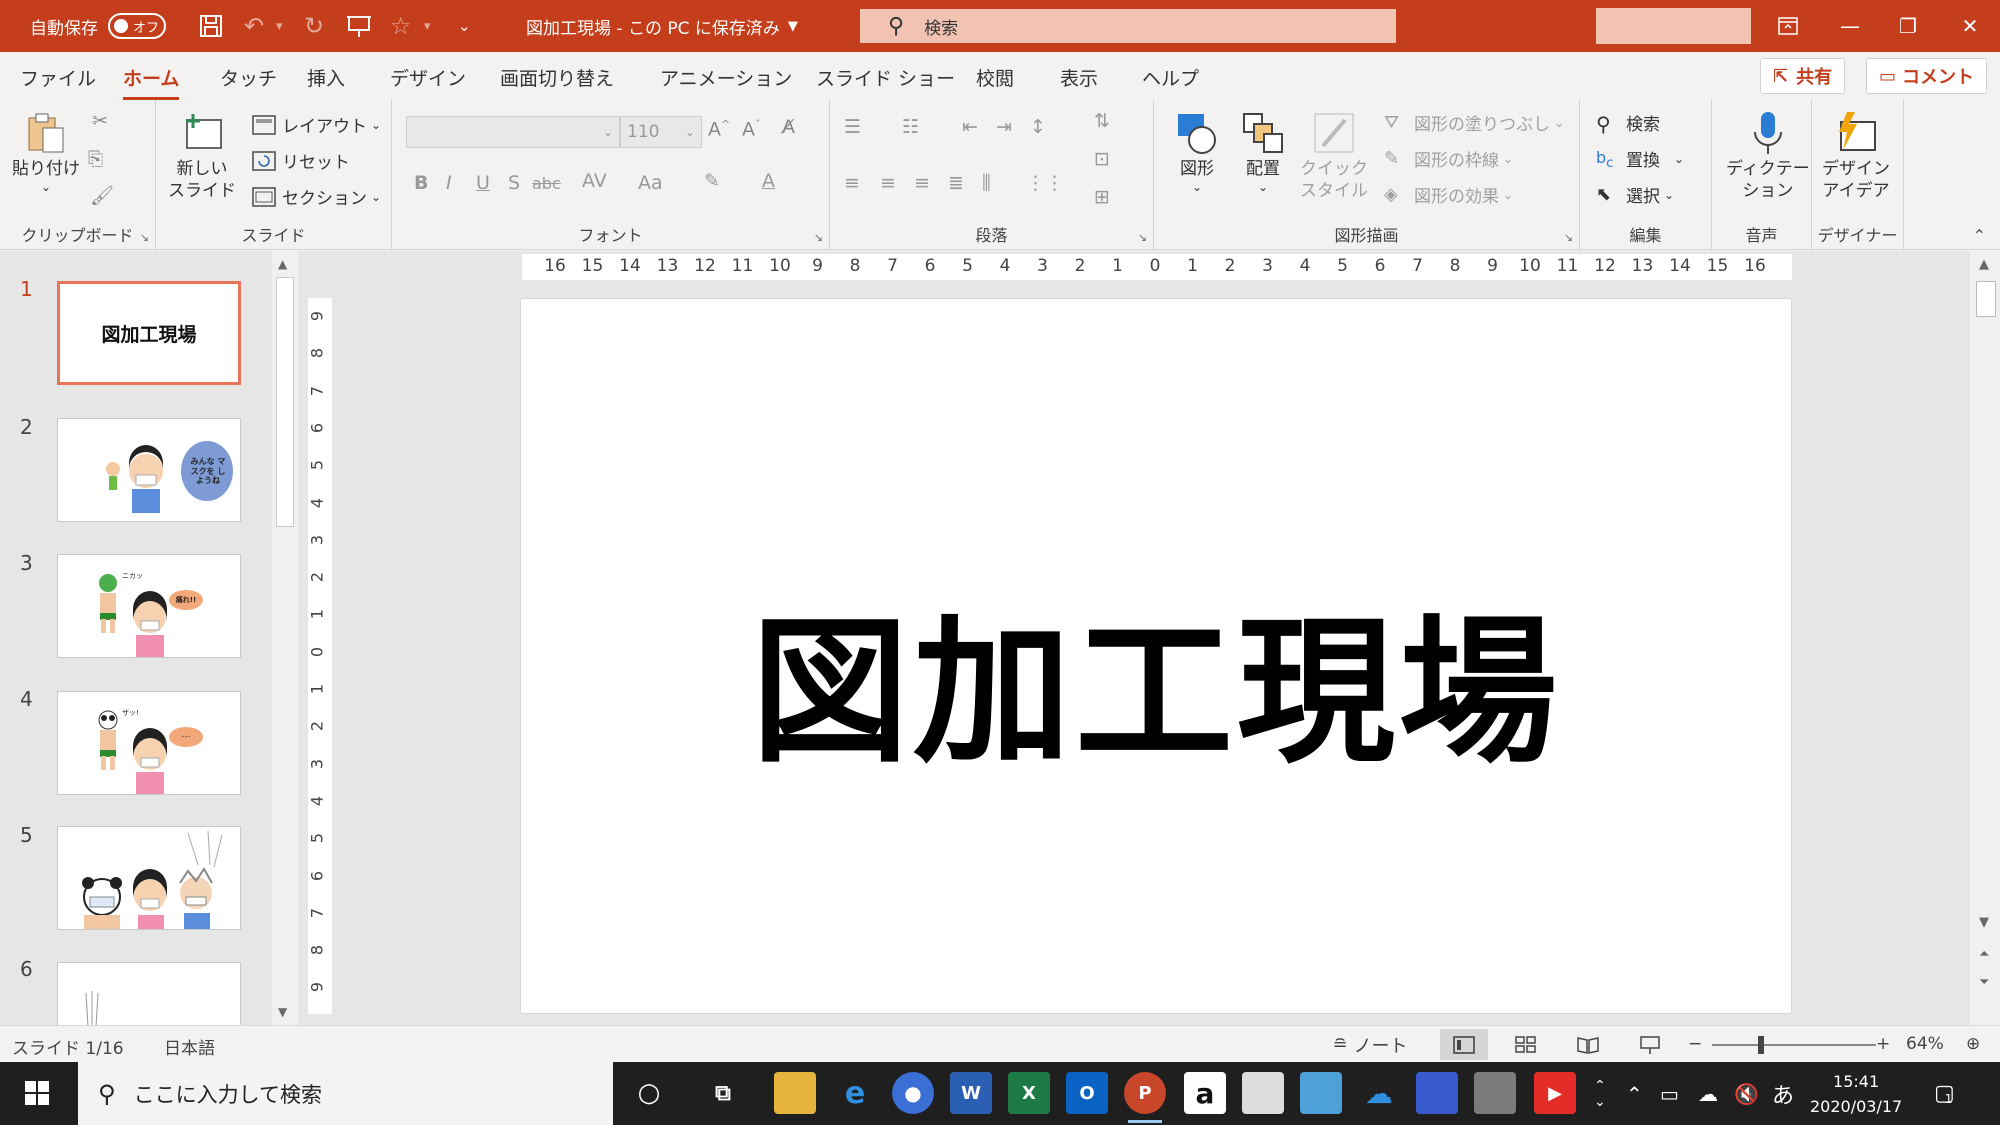 This screenshot has width=2000, height=1125. Describe the element at coordinates (1170, 77) in the screenshot. I see `tab-help: ヘルプ` at that location.